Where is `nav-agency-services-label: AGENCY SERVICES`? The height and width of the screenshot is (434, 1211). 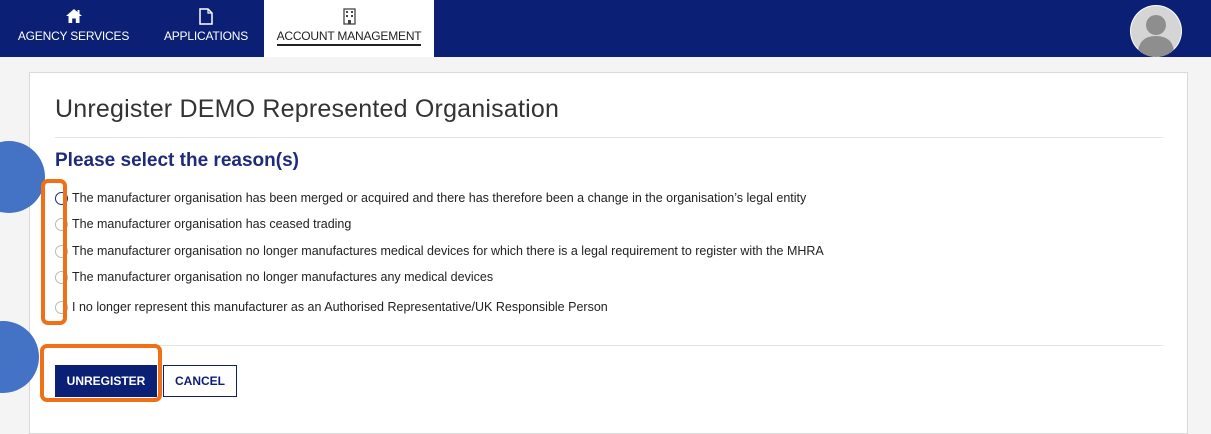 nav-agency-services-label: AGENCY SERVICES is located at coordinates (73, 36).